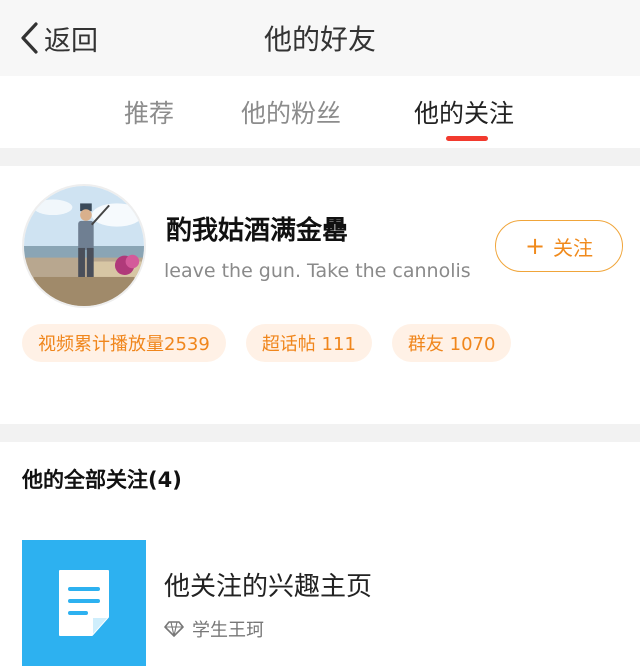 Image resolution: width=640 pixels, height=672 pixels. I want to click on item-thumbnail, so click(84, 603).